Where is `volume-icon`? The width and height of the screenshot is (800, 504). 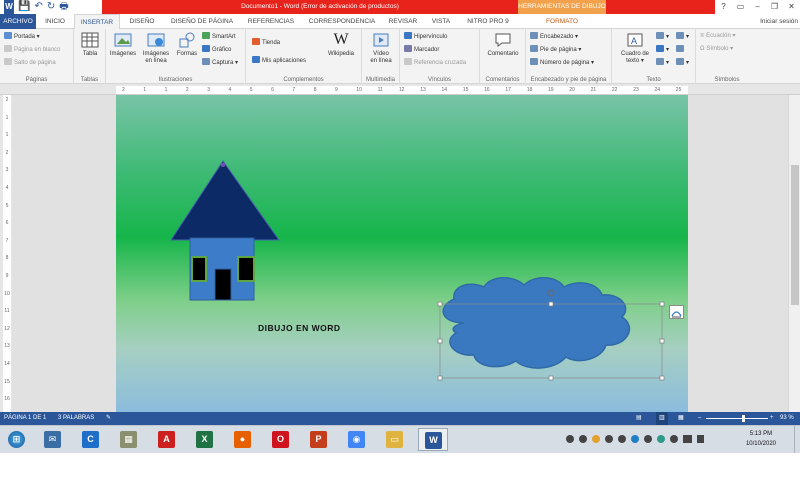
volume-icon is located at coordinates (700, 439).